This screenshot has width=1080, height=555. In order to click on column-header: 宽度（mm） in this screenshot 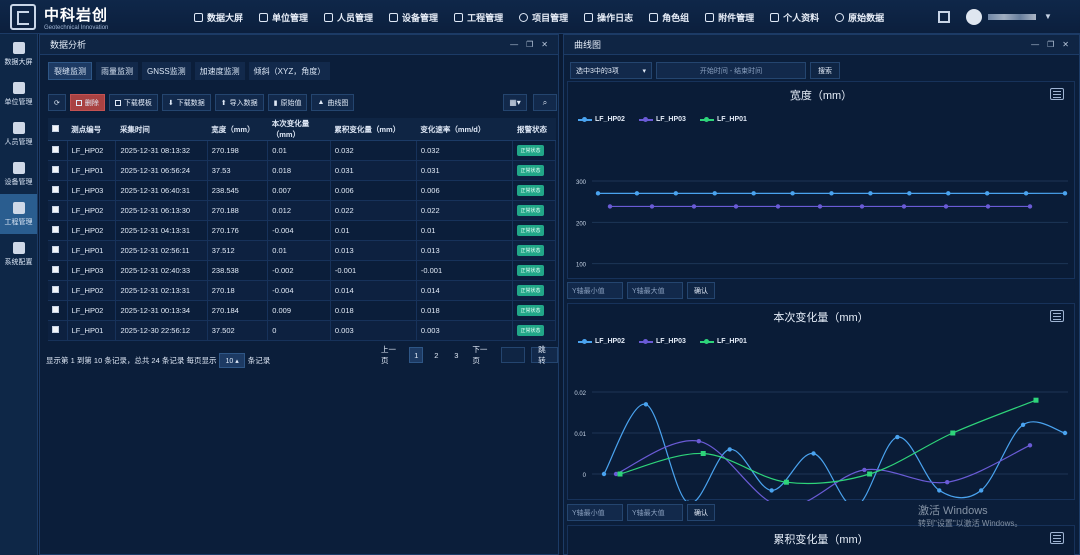, I will do `click(237, 129)`.